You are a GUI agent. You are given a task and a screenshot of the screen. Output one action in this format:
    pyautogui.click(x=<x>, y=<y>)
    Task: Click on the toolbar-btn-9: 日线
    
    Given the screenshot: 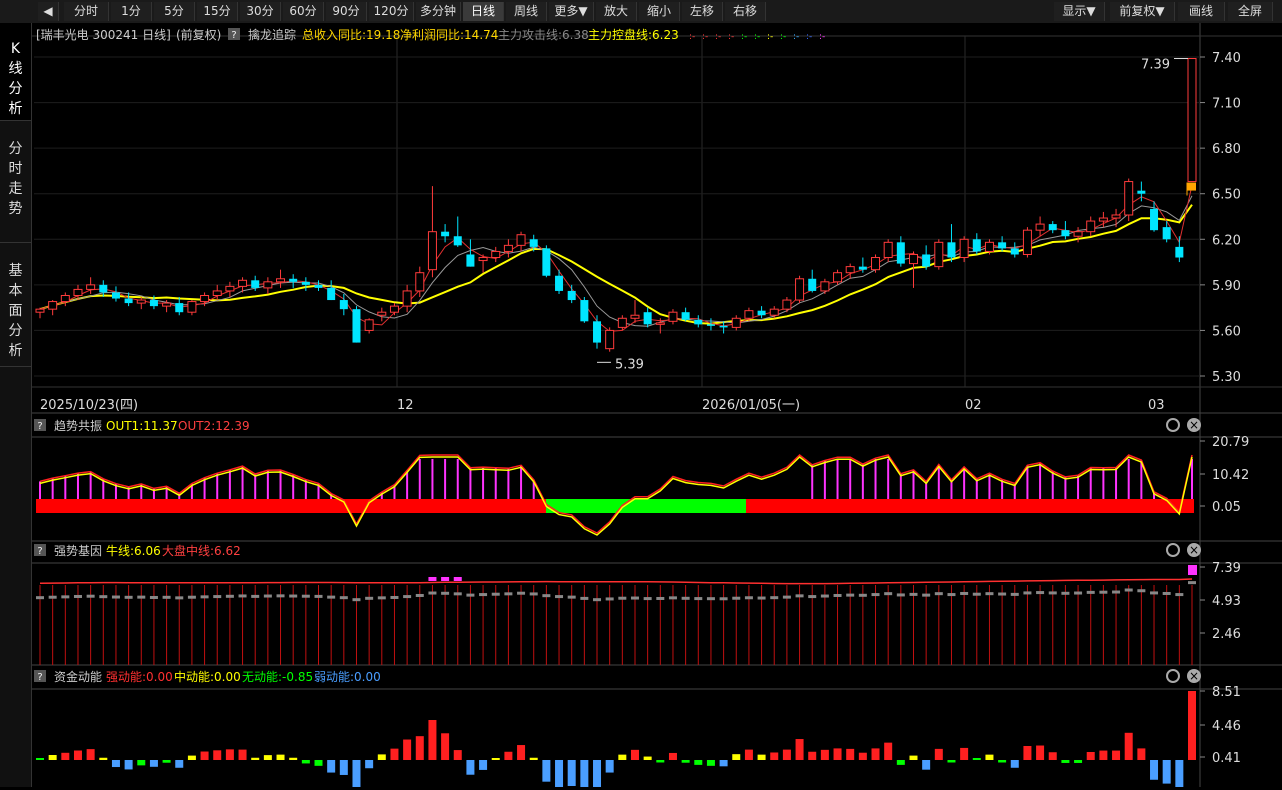 What is the action you would take?
    pyautogui.click(x=483, y=11)
    